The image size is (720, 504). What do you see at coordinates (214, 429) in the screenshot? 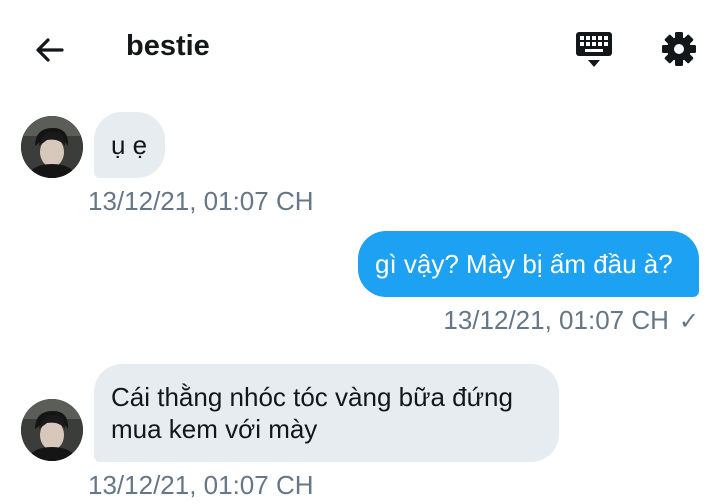
I see `message-text-line: mua kem với mày` at bounding box center [214, 429].